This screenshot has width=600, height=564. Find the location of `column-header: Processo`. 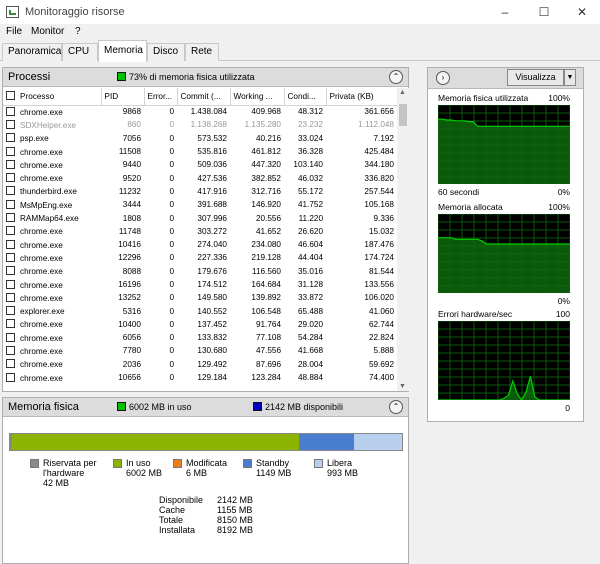

column-header: Processo is located at coordinates (52, 97).